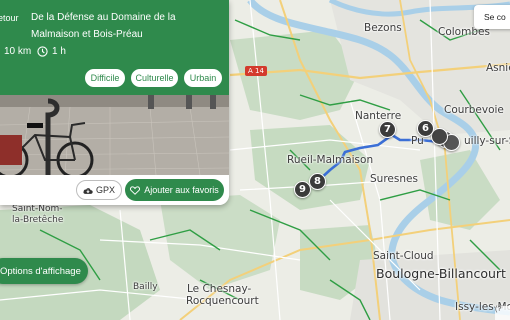 Image resolution: width=510 pixels, height=320 pixels. I want to click on place-le-chesnay: Le Chesnay-, so click(219, 289).